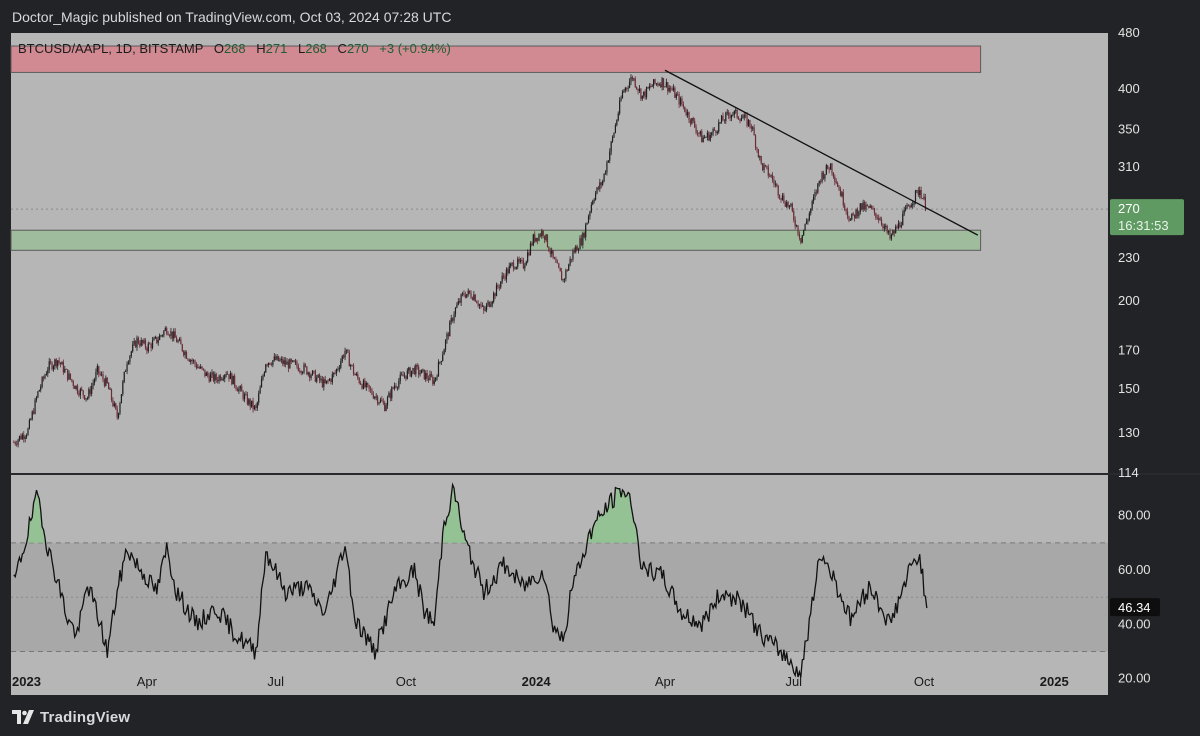 This screenshot has height=736, width=1200. What do you see at coordinates (1054, 681) in the screenshot?
I see `time-tick-label: 2025` at bounding box center [1054, 681].